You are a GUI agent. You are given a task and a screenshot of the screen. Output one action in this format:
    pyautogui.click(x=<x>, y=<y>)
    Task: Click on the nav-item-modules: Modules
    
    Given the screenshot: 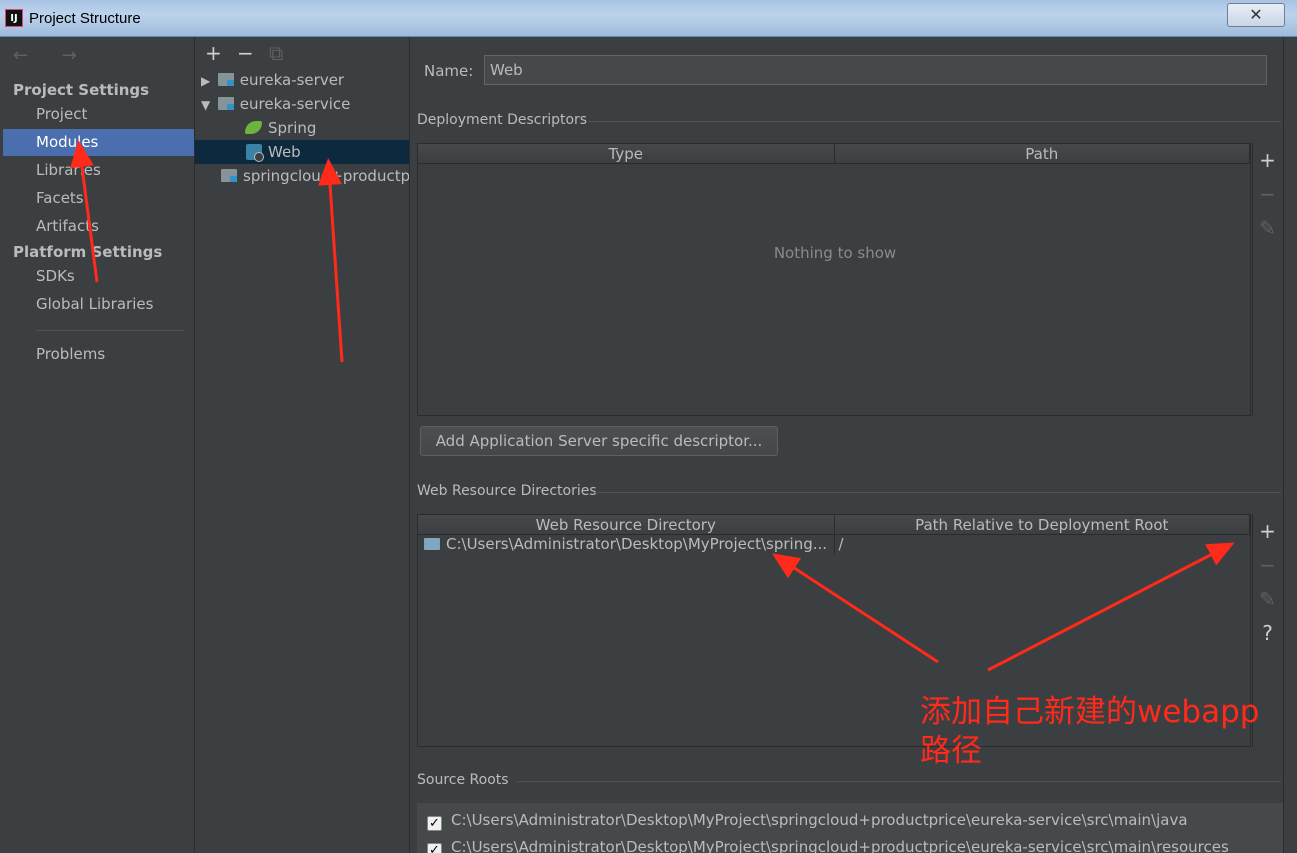 What is the action you would take?
    pyautogui.click(x=98, y=142)
    